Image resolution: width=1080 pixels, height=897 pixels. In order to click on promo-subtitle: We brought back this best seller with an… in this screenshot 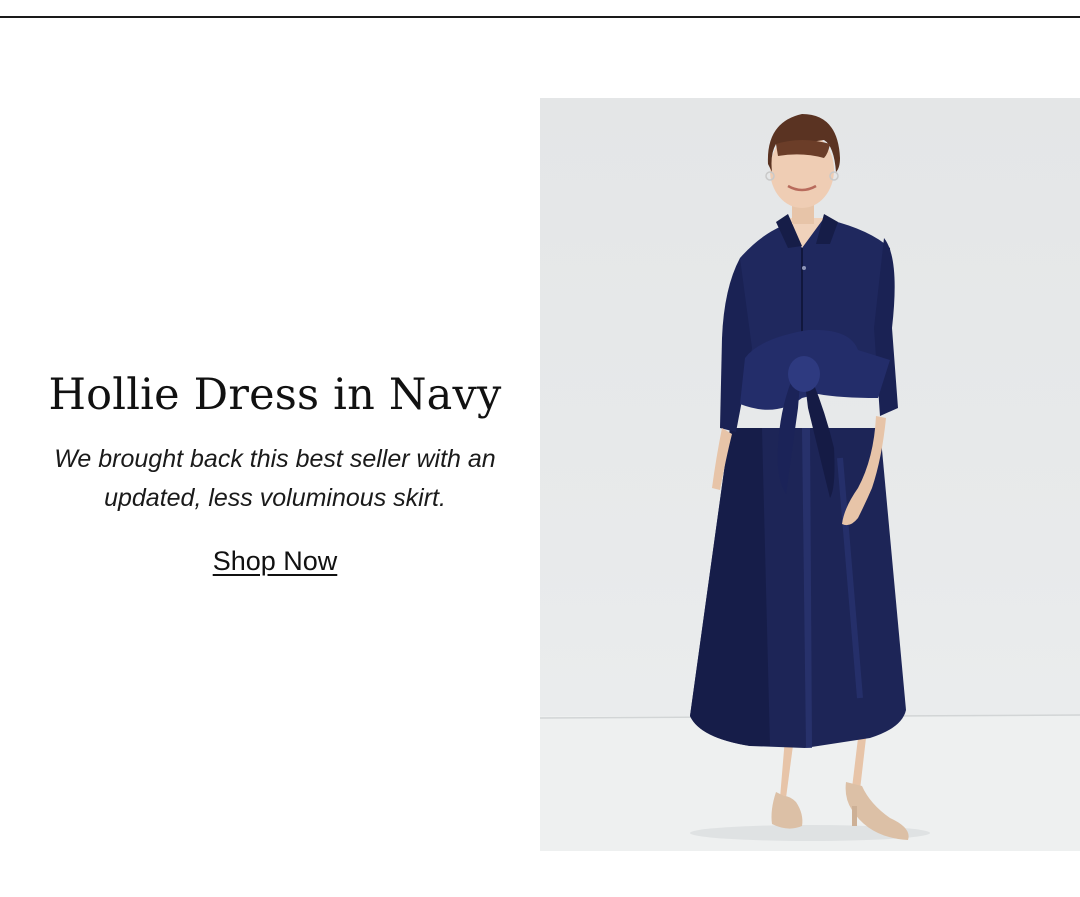, I will do `click(275, 478)`.